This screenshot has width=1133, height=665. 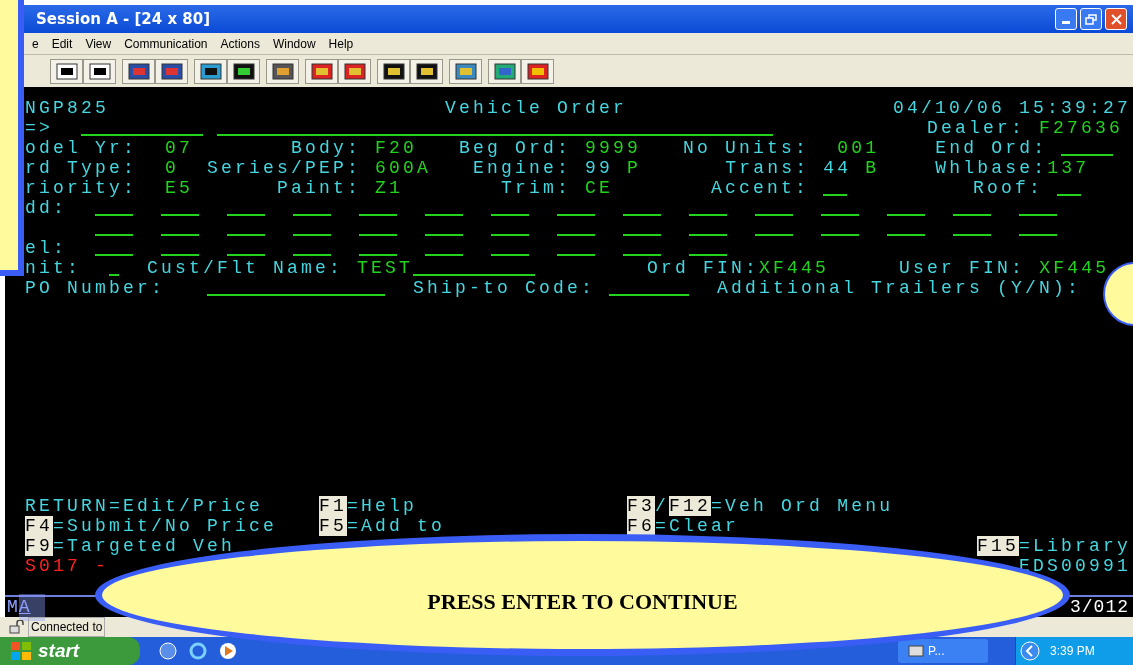 I want to click on field-value: Z1, so click(x=389, y=188).